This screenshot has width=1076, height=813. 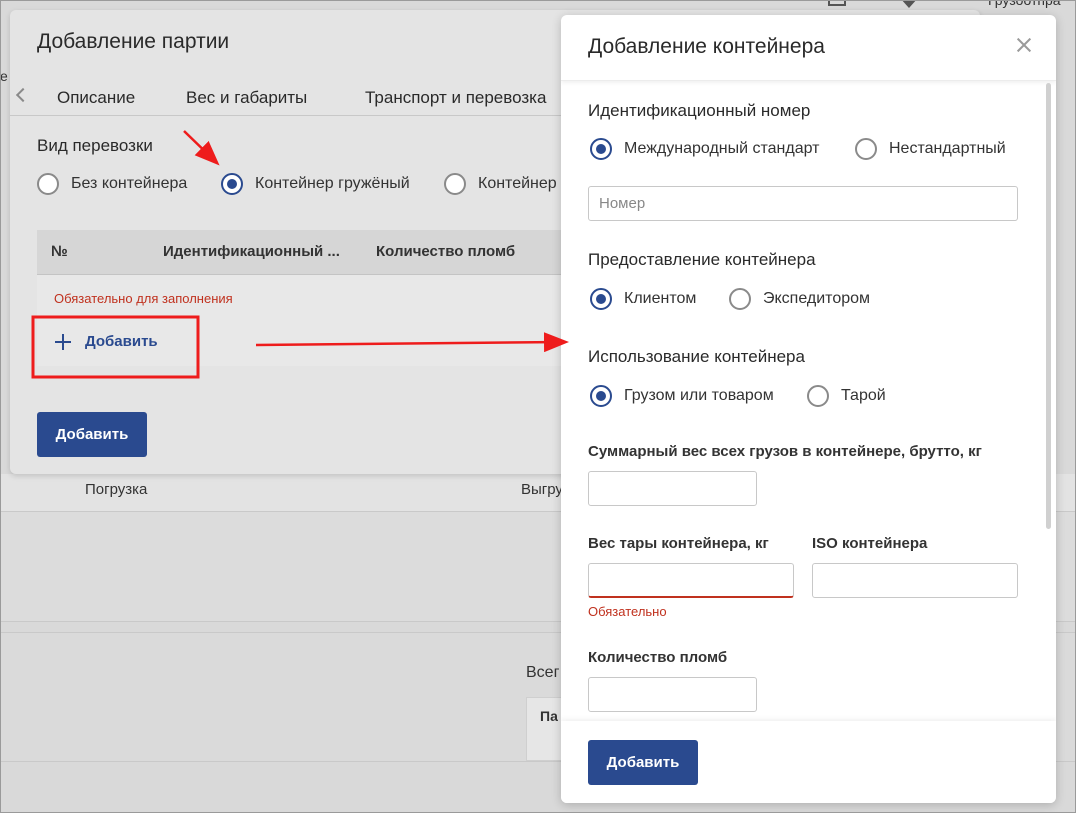 What do you see at coordinates (542, 489) in the screenshot?
I see `bg-unloading-label: Выгру` at bounding box center [542, 489].